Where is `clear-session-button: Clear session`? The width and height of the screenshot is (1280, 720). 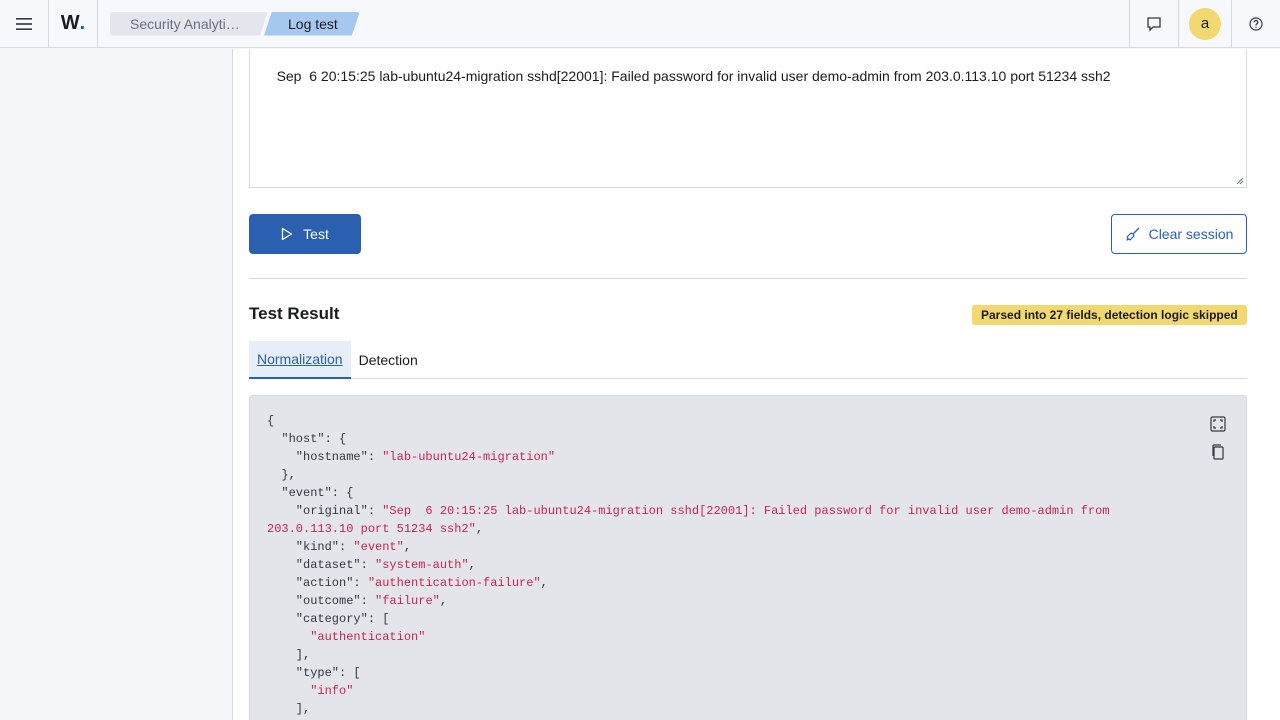
clear-session-button: Clear session is located at coordinates (1179, 234).